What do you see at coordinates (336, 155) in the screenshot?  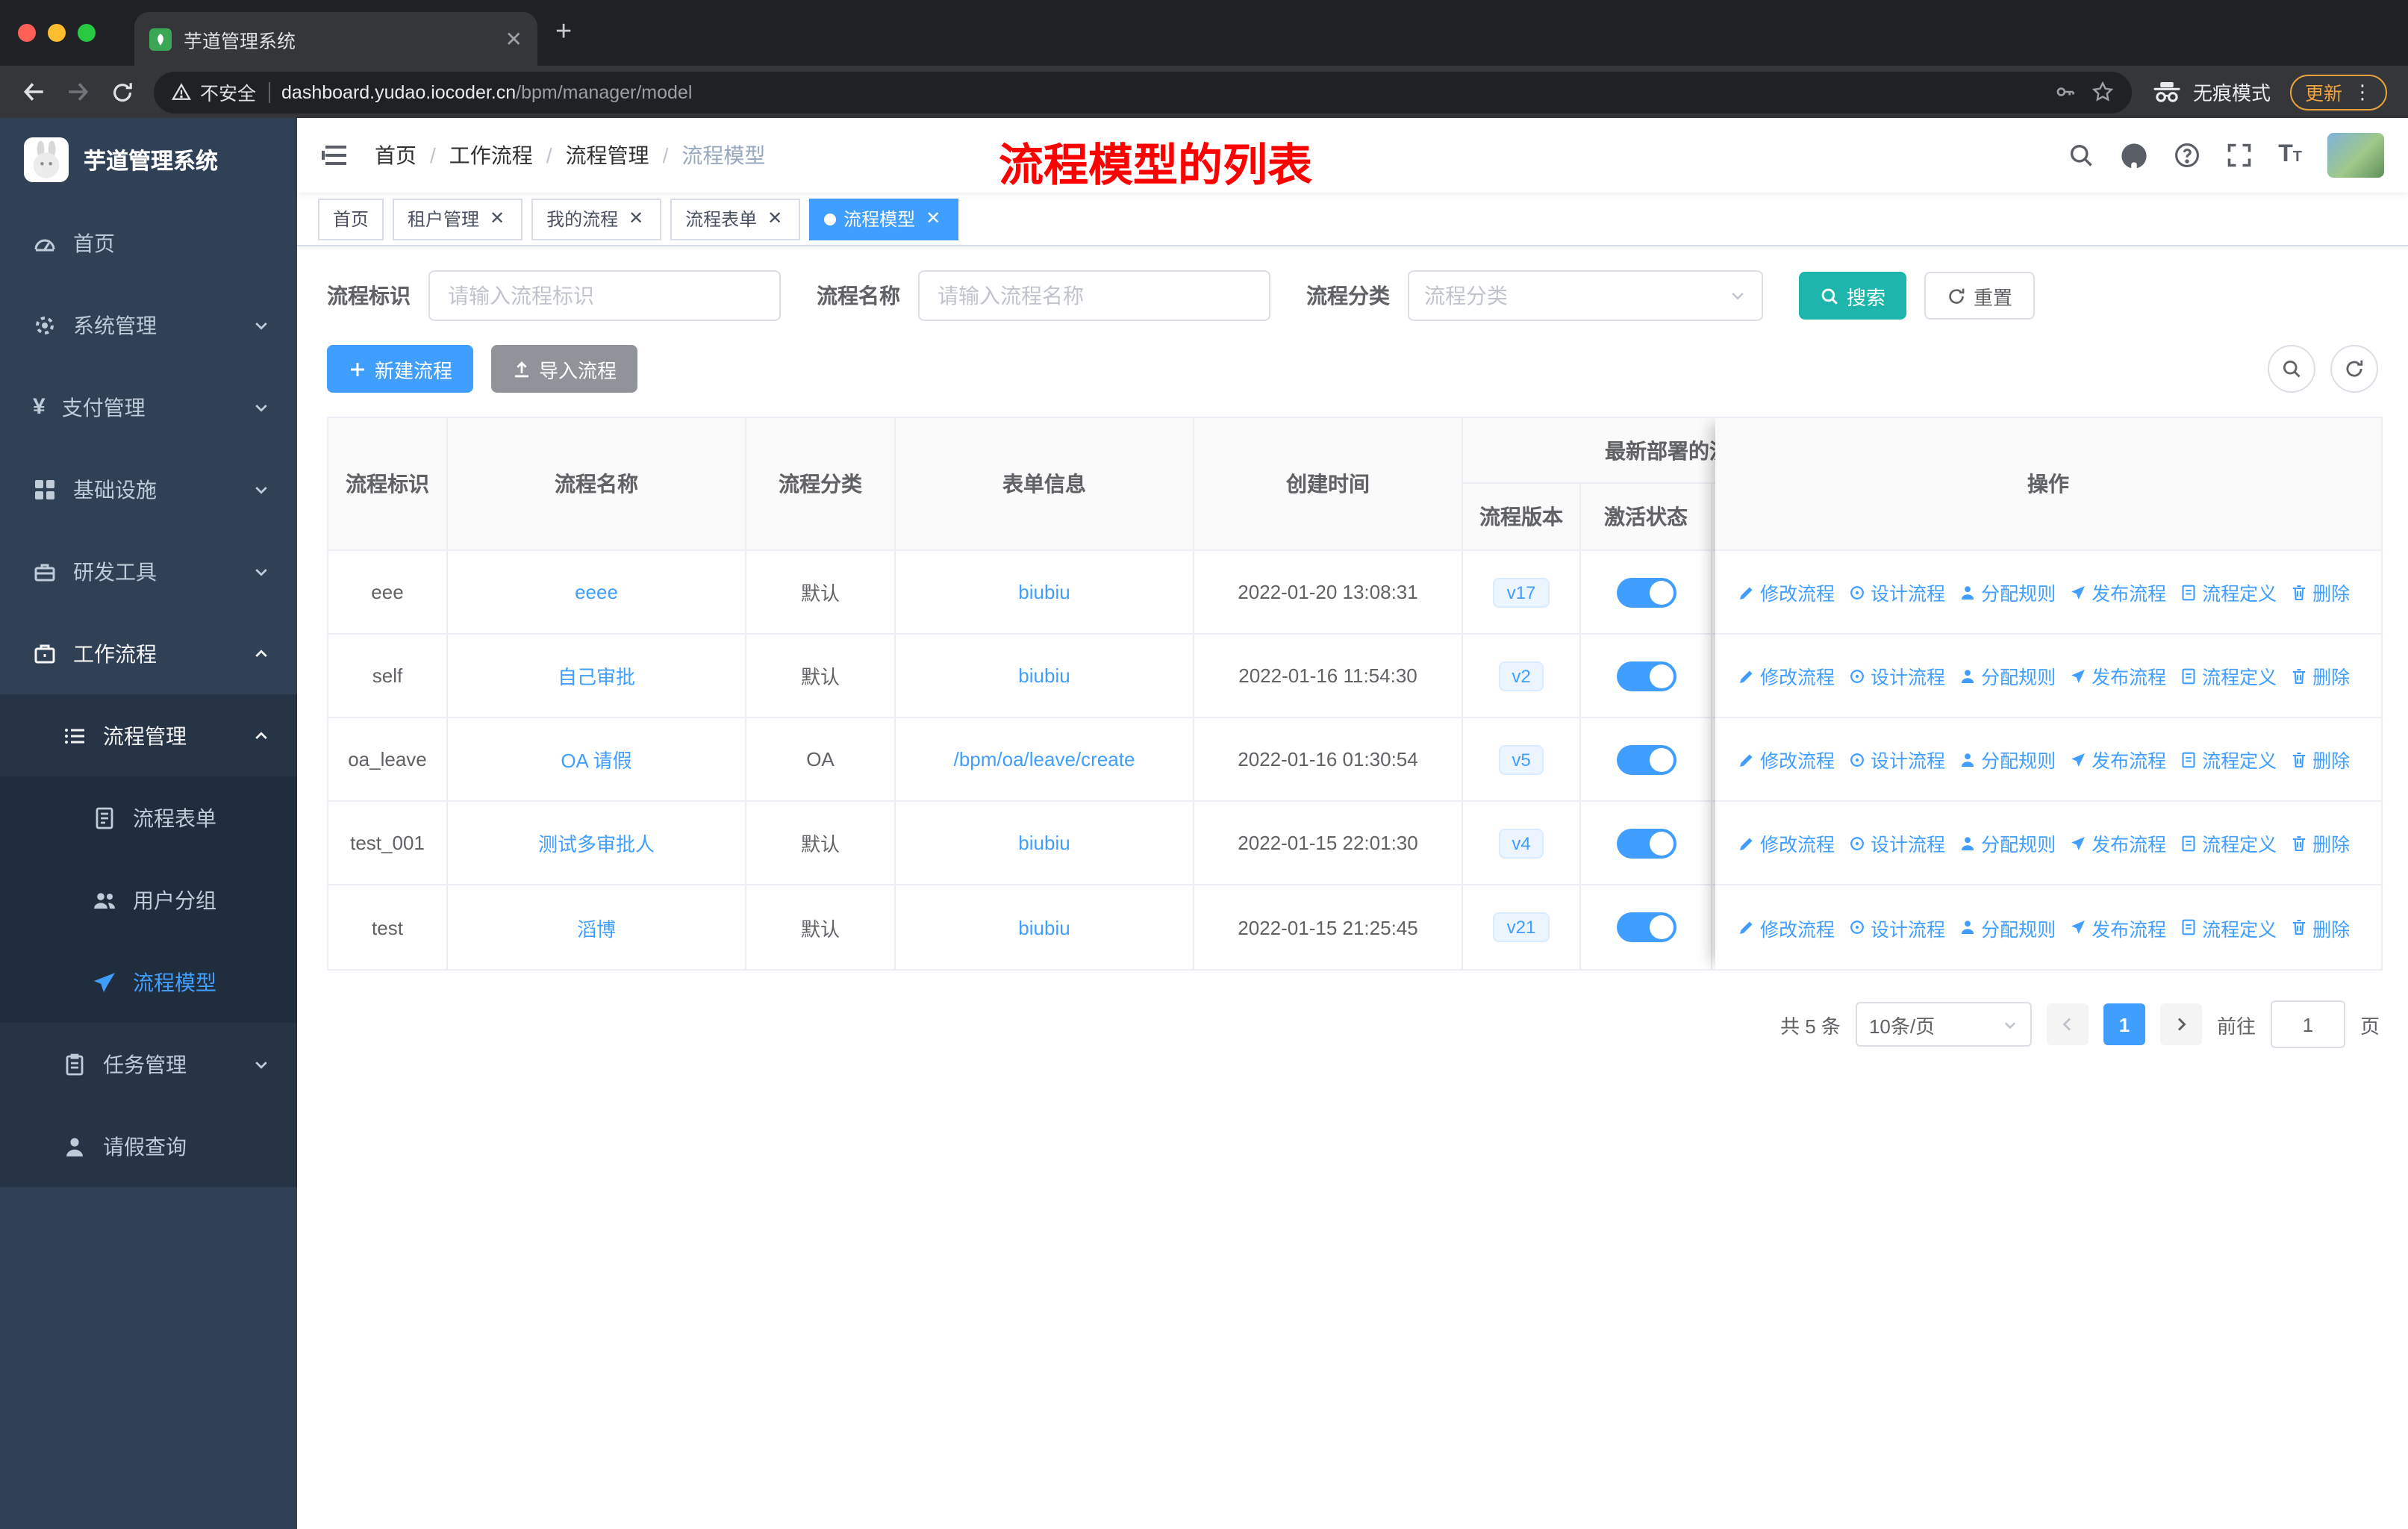 I see `hamburger-icon` at bounding box center [336, 155].